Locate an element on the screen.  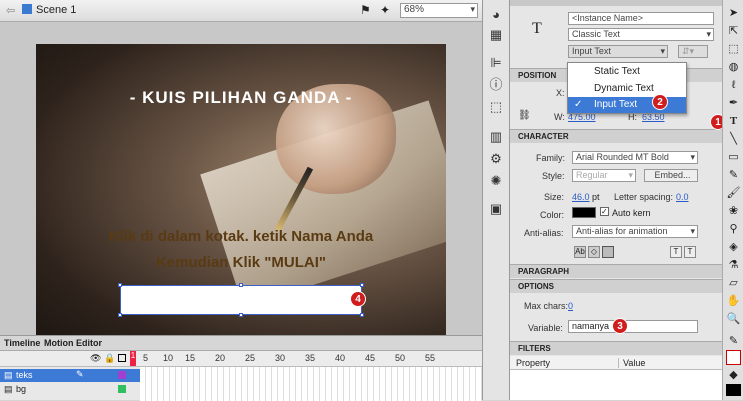
line-tool-icon: ╲ is located at coordinates (733, 139).